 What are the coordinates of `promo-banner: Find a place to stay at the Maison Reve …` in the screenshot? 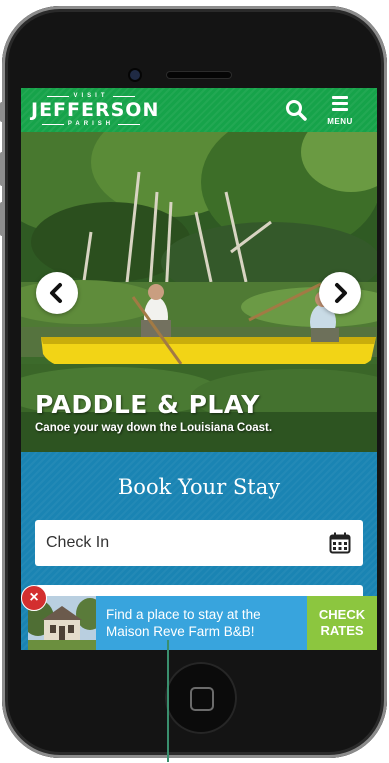 It's located at (199, 617).